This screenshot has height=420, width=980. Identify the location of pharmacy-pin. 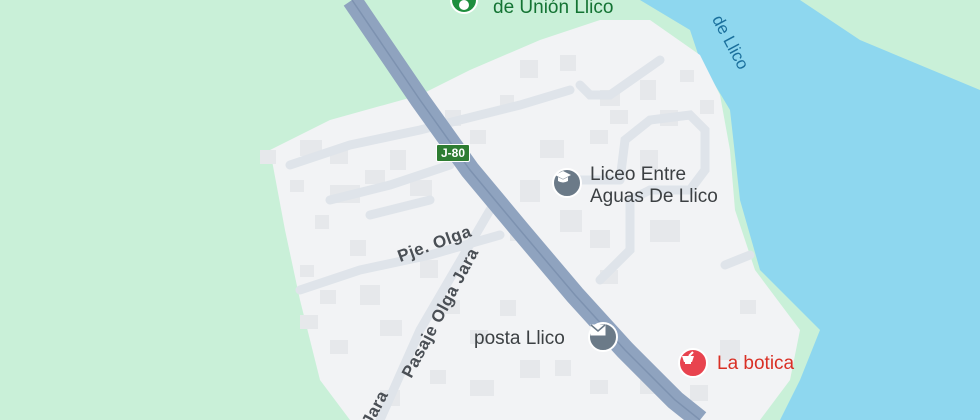
(693, 363).